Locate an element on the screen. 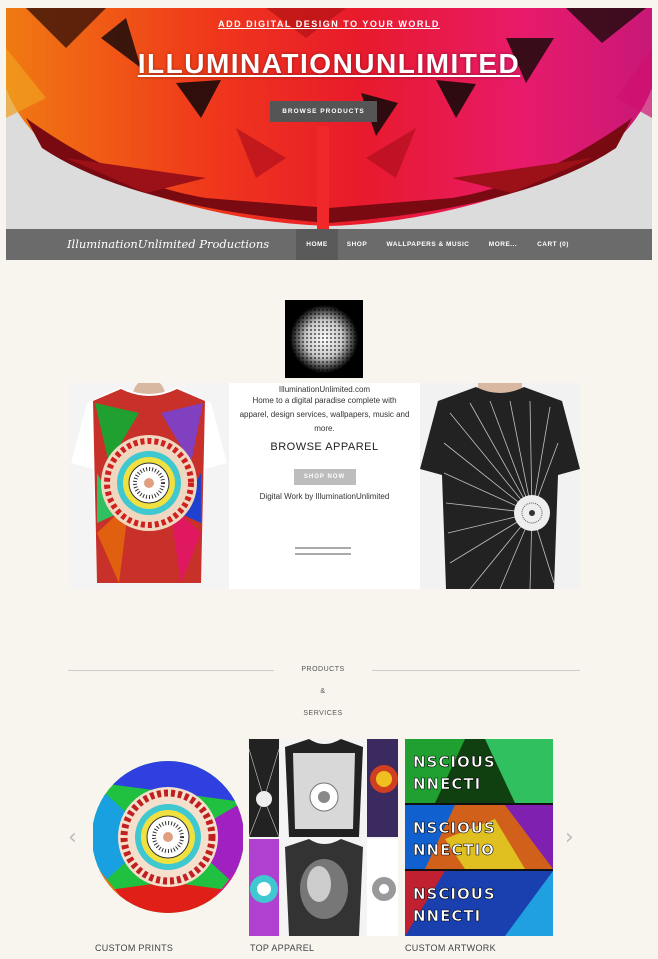 The width and height of the screenshot is (658, 959). intro-credit: Digital Work by IlluminationUnlimited is located at coordinates (324, 496).